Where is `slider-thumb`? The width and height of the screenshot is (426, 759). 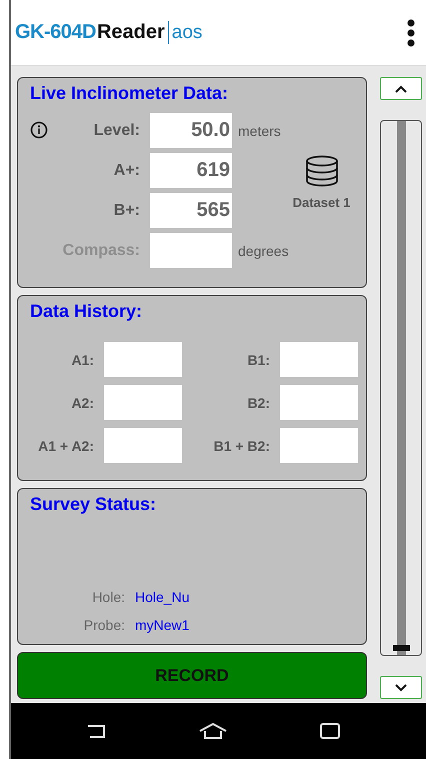
slider-thumb is located at coordinates (401, 648).